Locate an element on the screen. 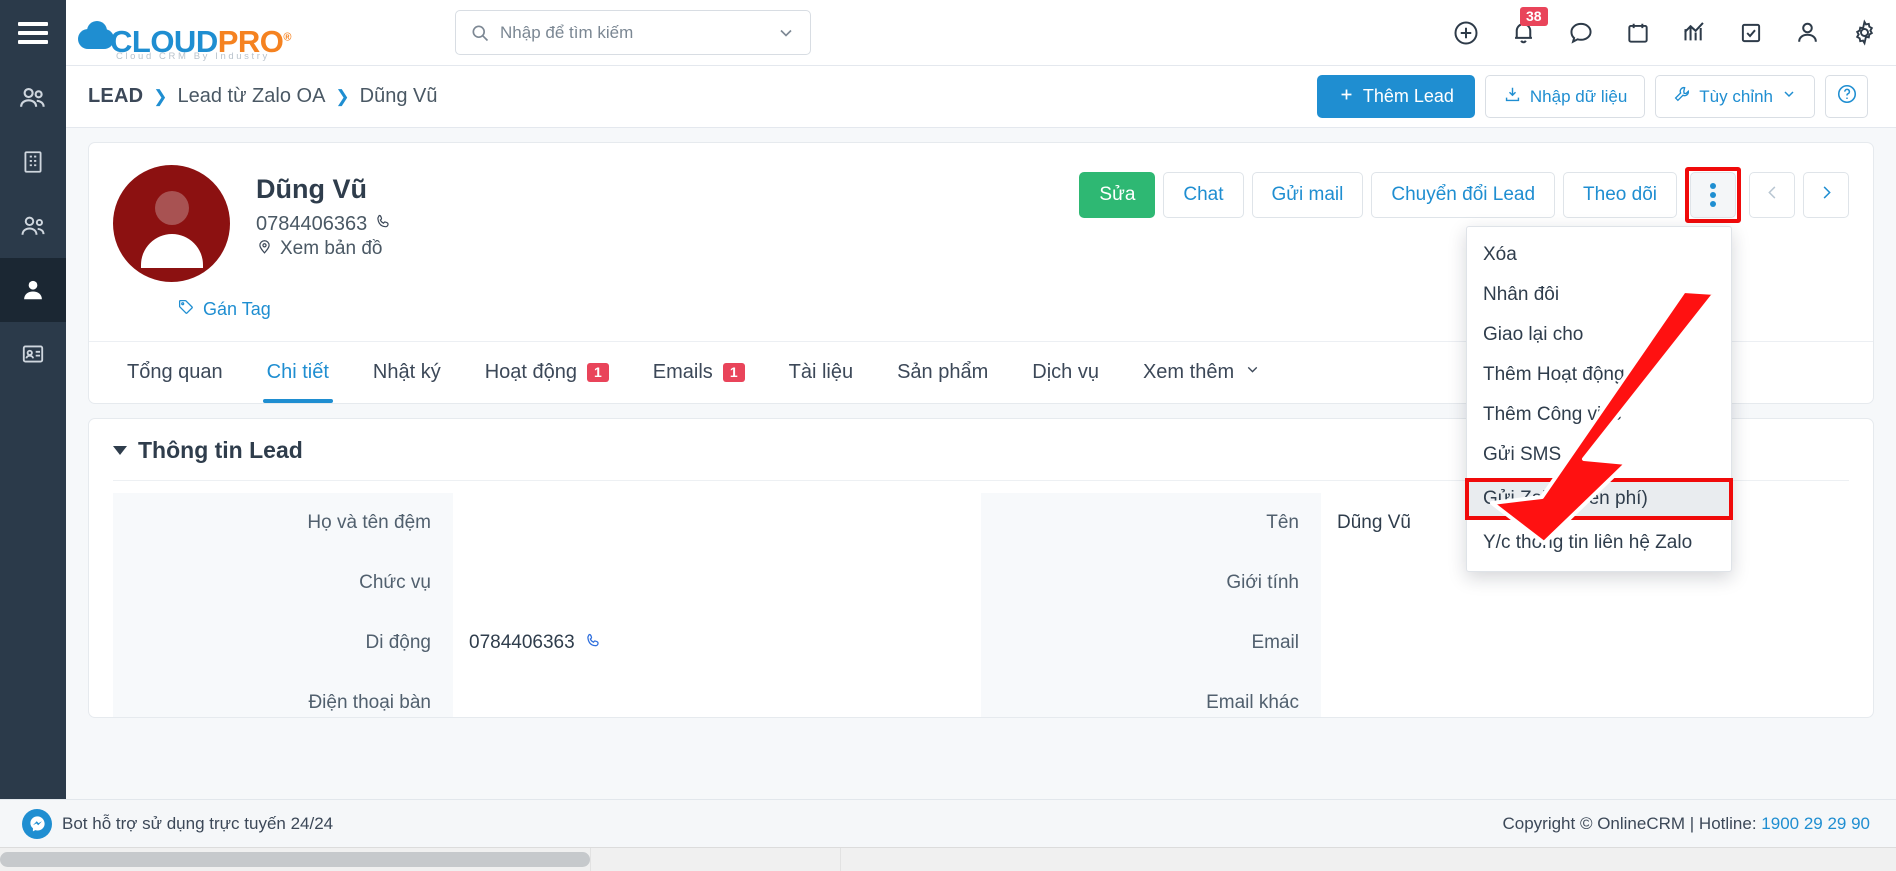 The height and width of the screenshot is (871, 1896). hamburger-menu-button is located at coordinates (33, 33).